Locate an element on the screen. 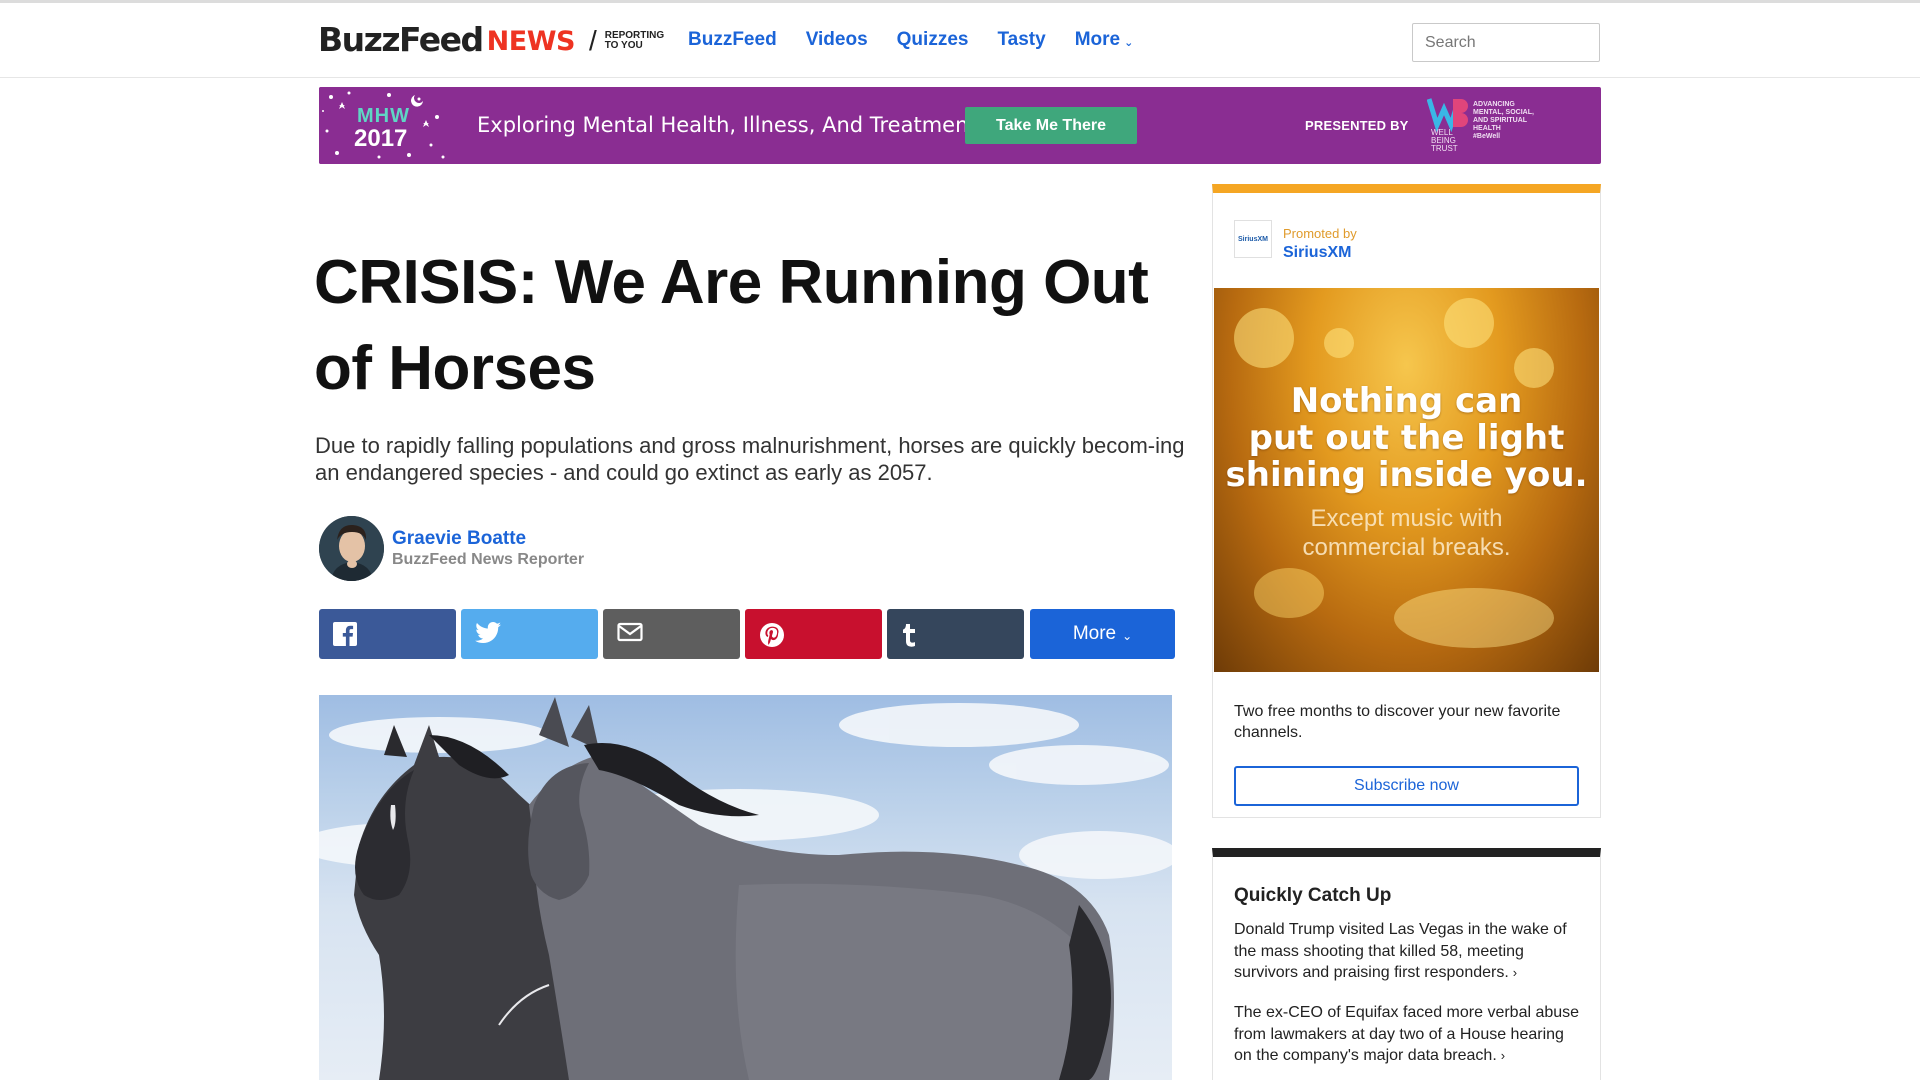 This screenshot has height=1080, width=1920. promo-sub-line-2: commercial breaks. is located at coordinates (1406, 547).